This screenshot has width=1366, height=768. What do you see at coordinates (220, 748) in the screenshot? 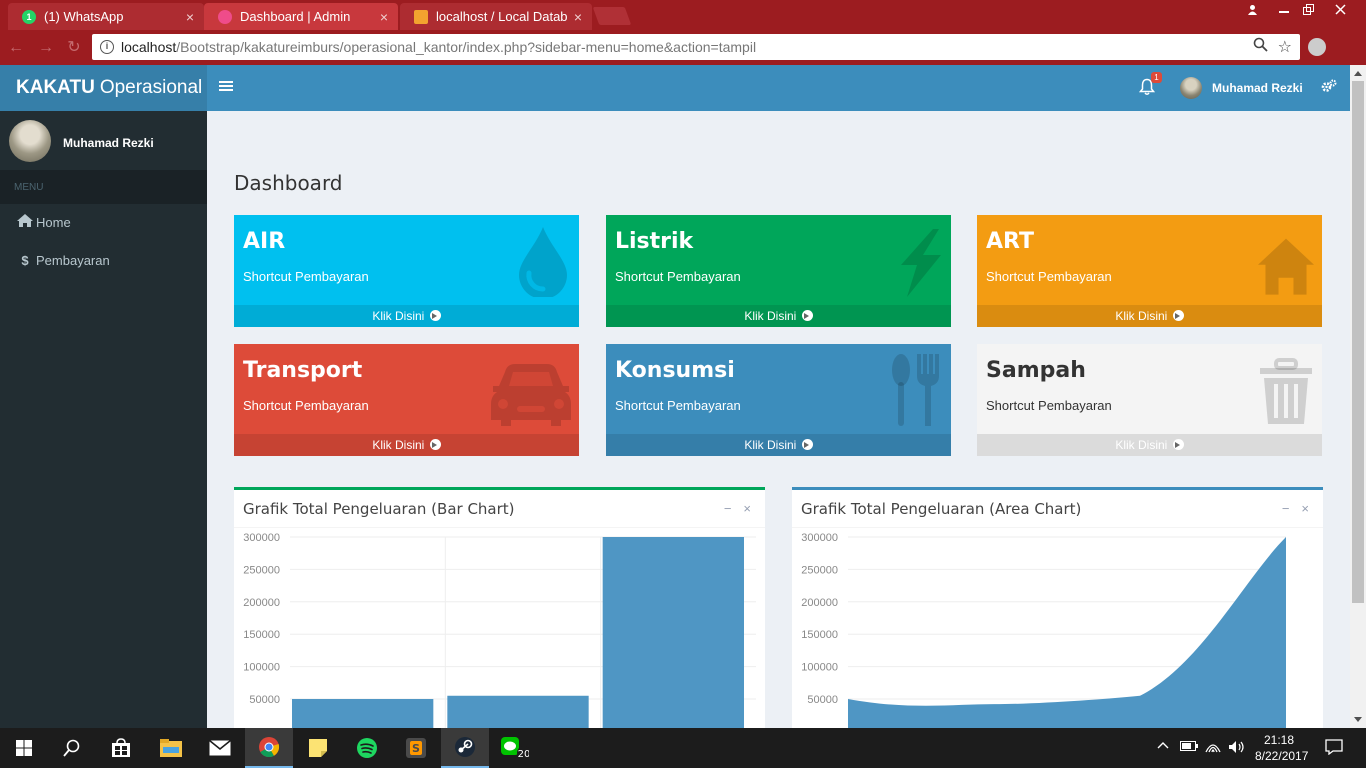
I see `mail-icon` at bounding box center [220, 748].